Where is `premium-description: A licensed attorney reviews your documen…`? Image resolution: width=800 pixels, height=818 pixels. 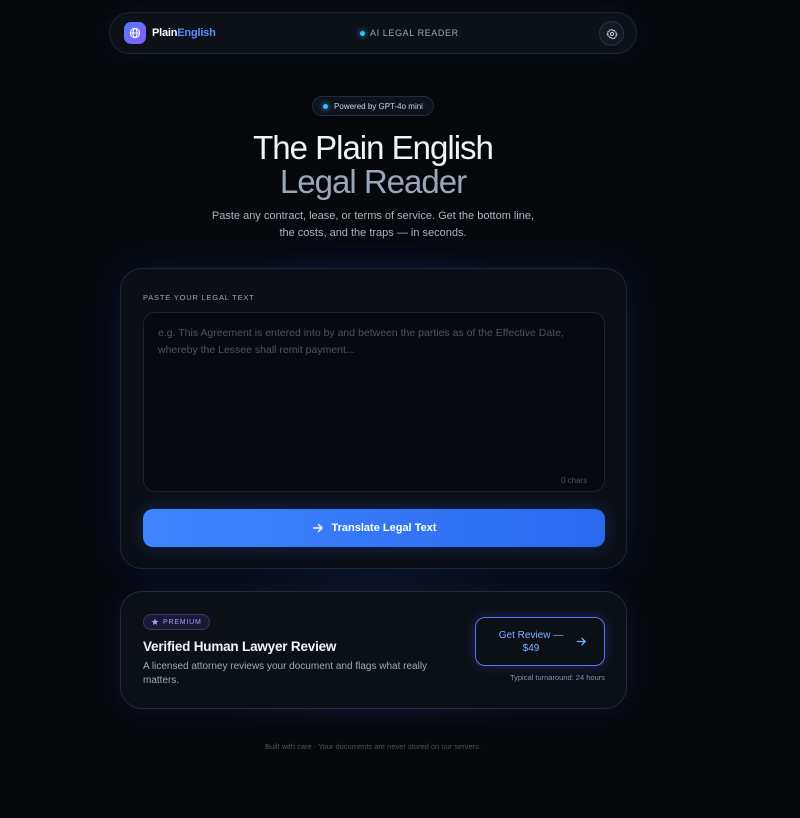 premium-description: A licensed attorney reviews your documen… is located at coordinates (285, 673).